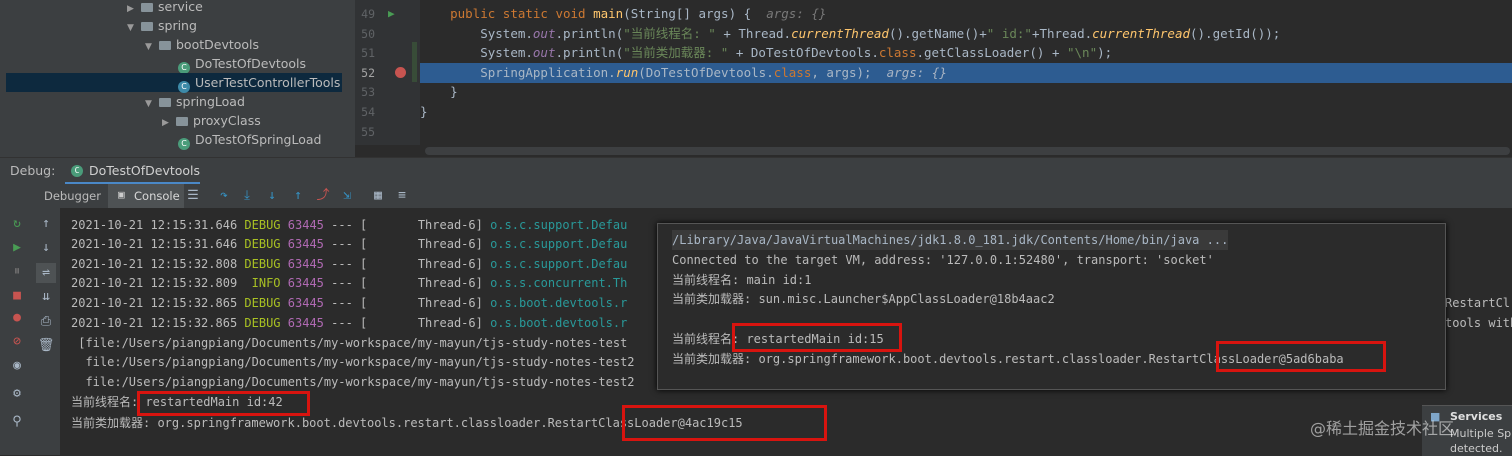 This screenshot has width=1512, height=456. I want to click on tab-debugger: Debugger, so click(70, 196).